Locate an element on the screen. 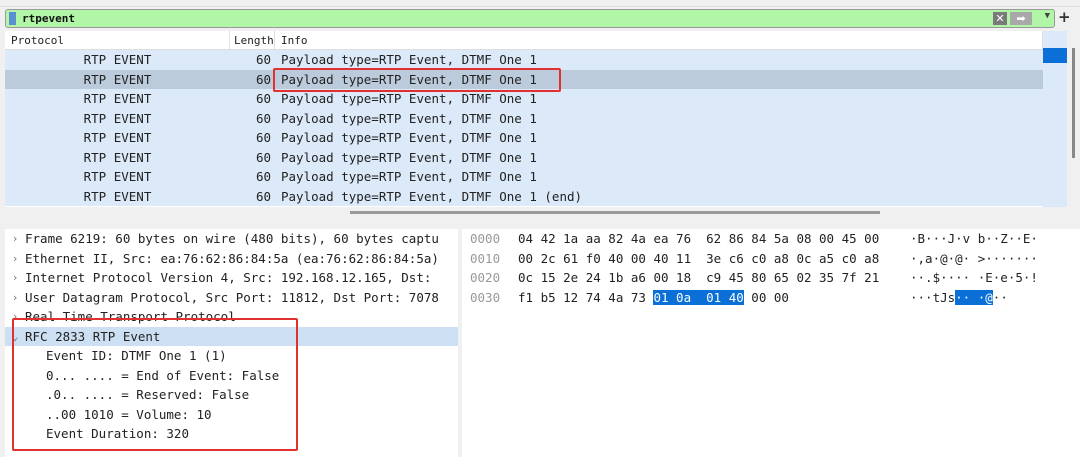  ascii-text: ·,a·@·@· >······· is located at coordinates (974, 258).